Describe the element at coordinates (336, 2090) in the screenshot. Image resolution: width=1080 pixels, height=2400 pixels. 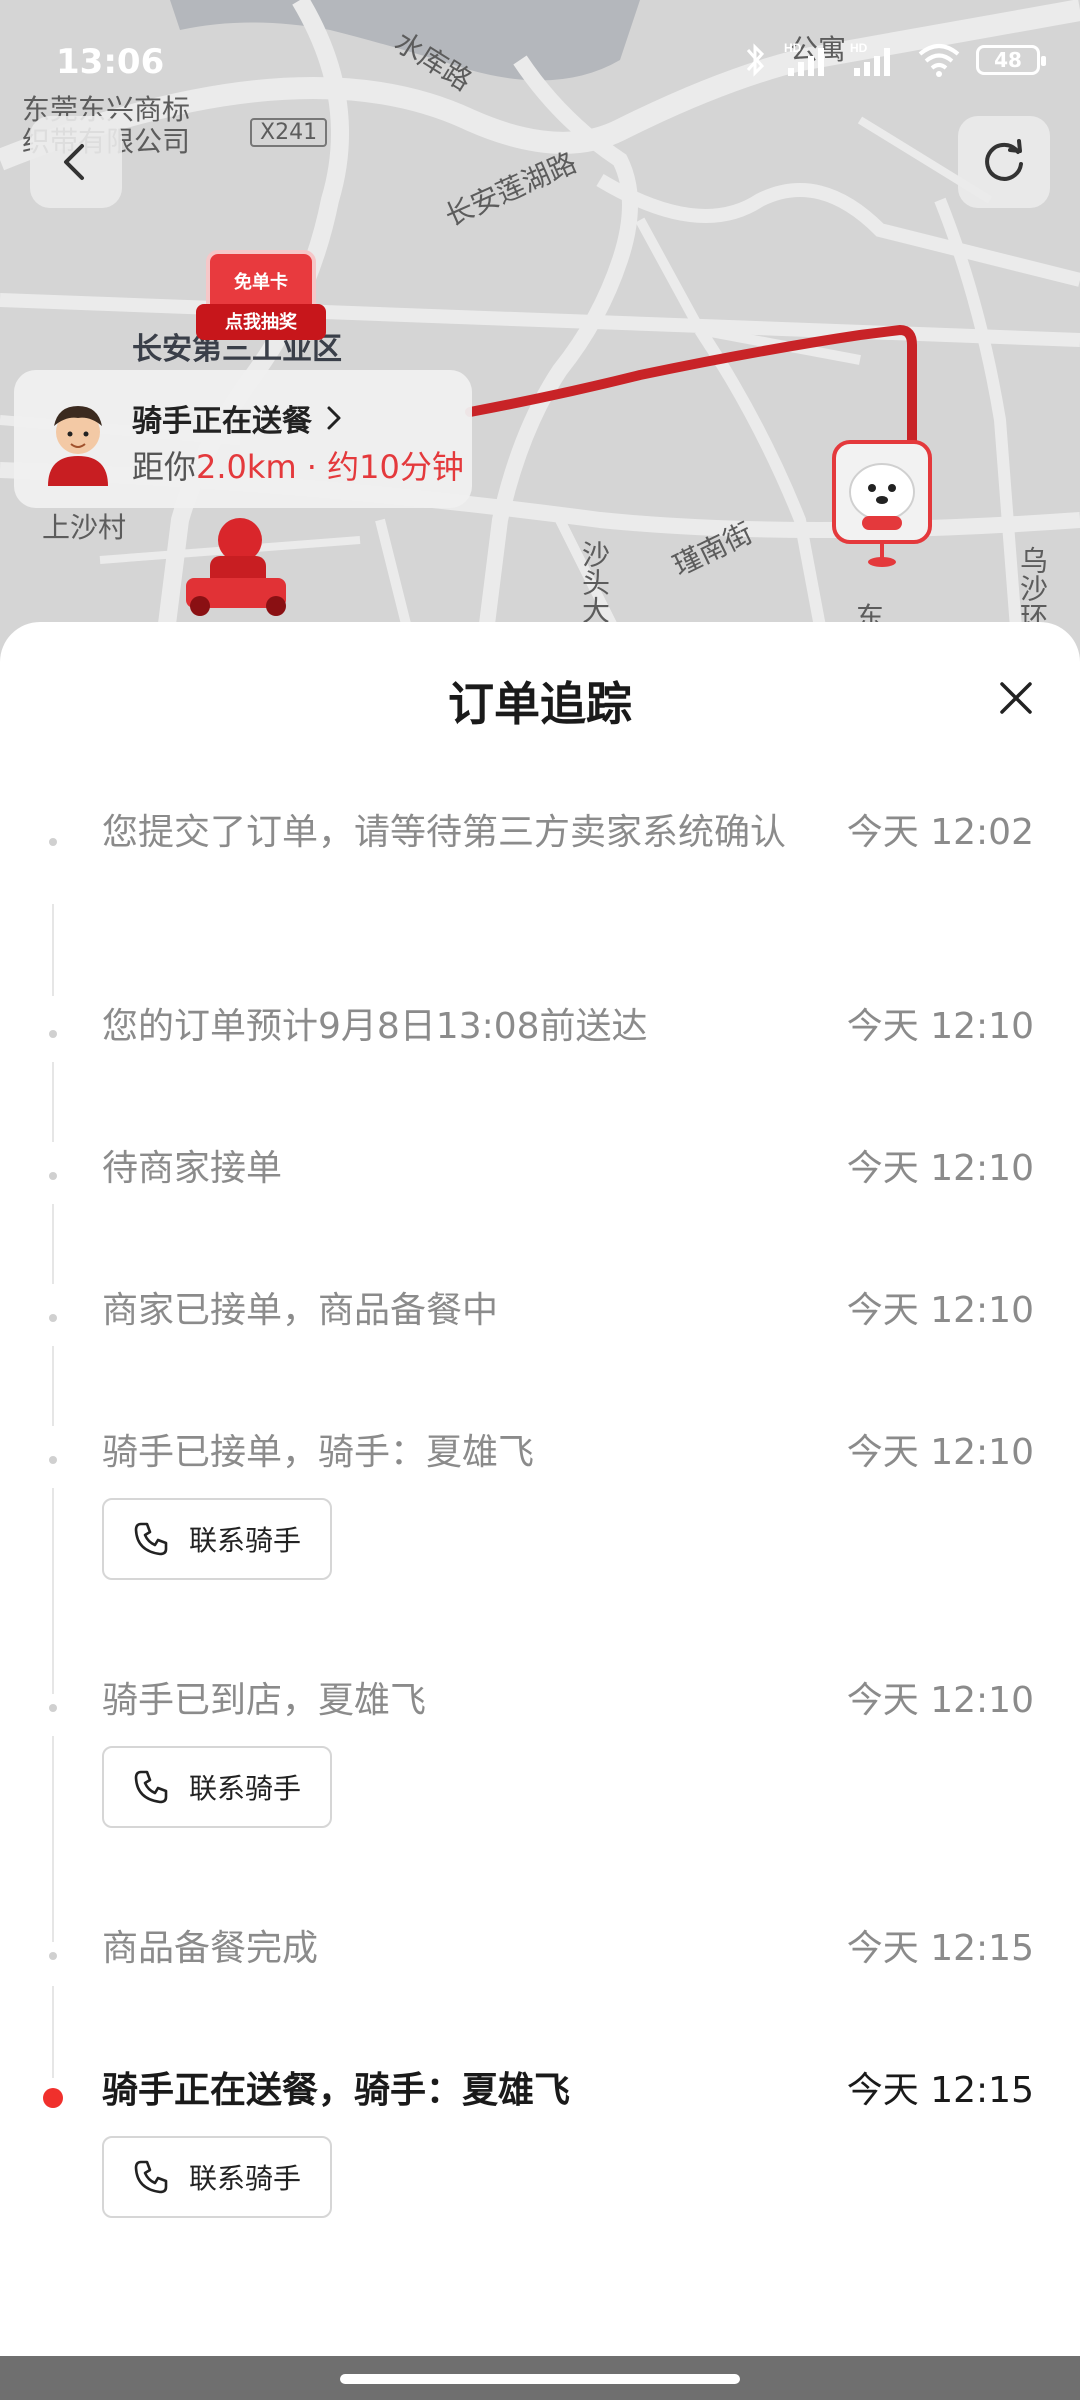
I see `timeline-event-text: 骑手正在送餐，骑手：夏雄飞` at that location.